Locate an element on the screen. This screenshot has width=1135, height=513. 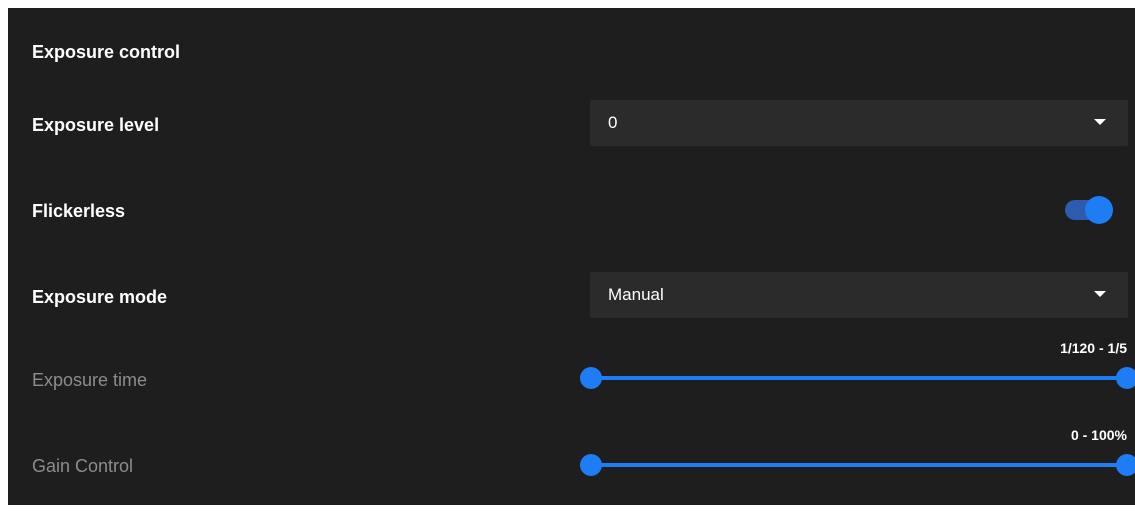
toggle-thumb is located at coordinates (1099, 210).